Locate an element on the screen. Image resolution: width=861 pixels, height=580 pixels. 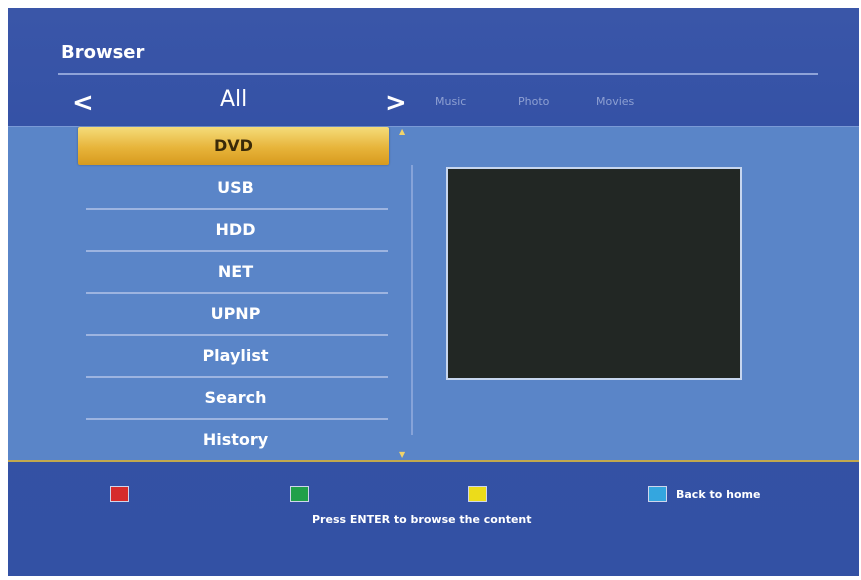
tab-music: Music is located at coordinates (450, 101).